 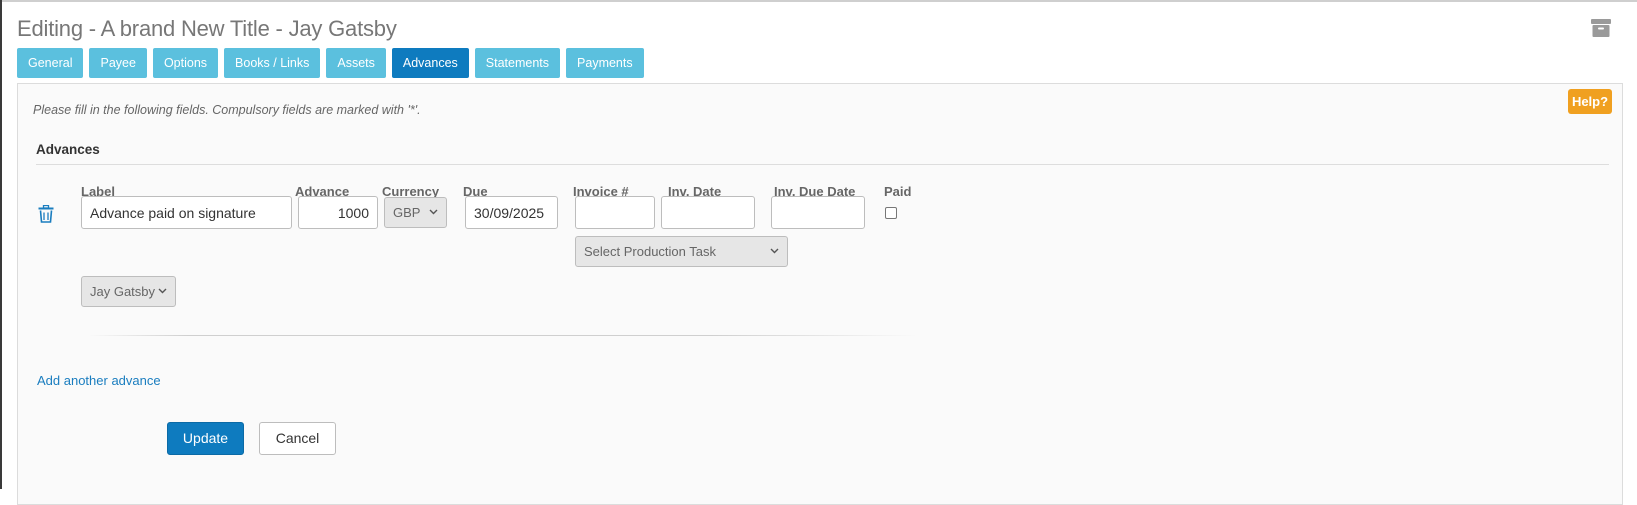 What do you see at coordinates (407, 212) in the screenshot?
I see `currency-select-value: GBP` at bounding box center [407, 212].